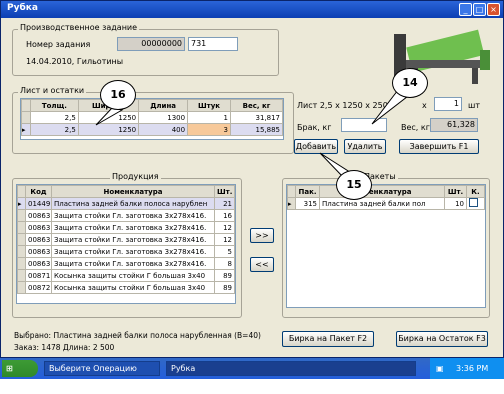 The width and height of the screenshot is (504, 394). What do you see at coordinates (9, 368) in the screenshot?
I see `windows-logo-icon: ⊞` at bounding box center [9, 368].